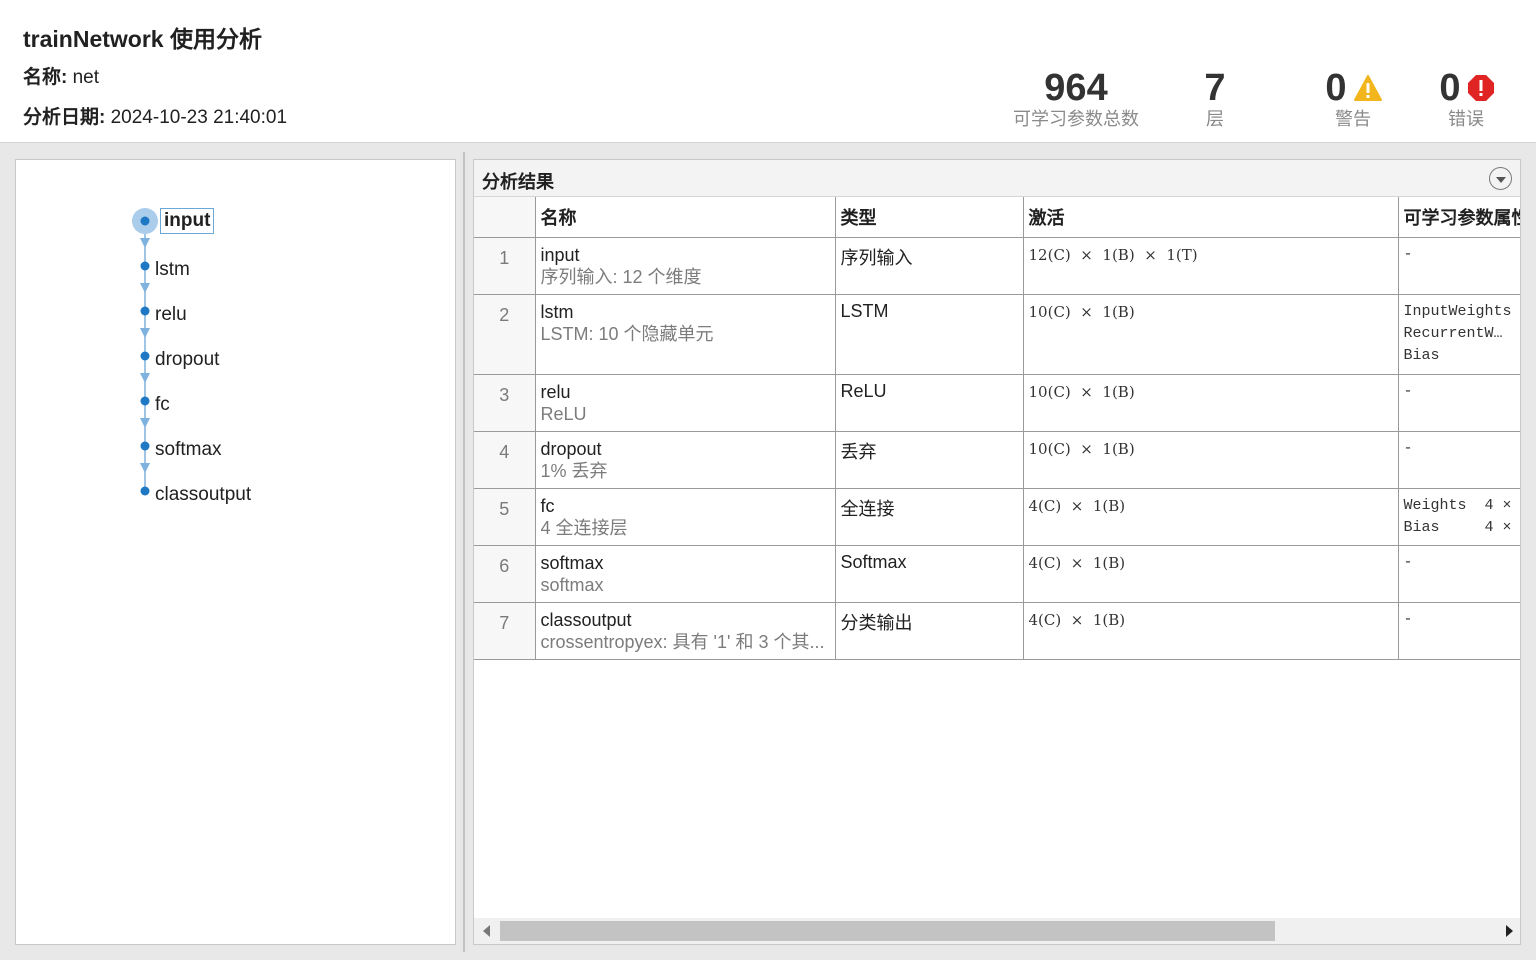 Image resolution: width=1536 pixels, height=960 pixels. What do you see at coordinates (929, 217) in the screenshot?
I see `col-type-header: 类型` at bounding box center [929, 217].